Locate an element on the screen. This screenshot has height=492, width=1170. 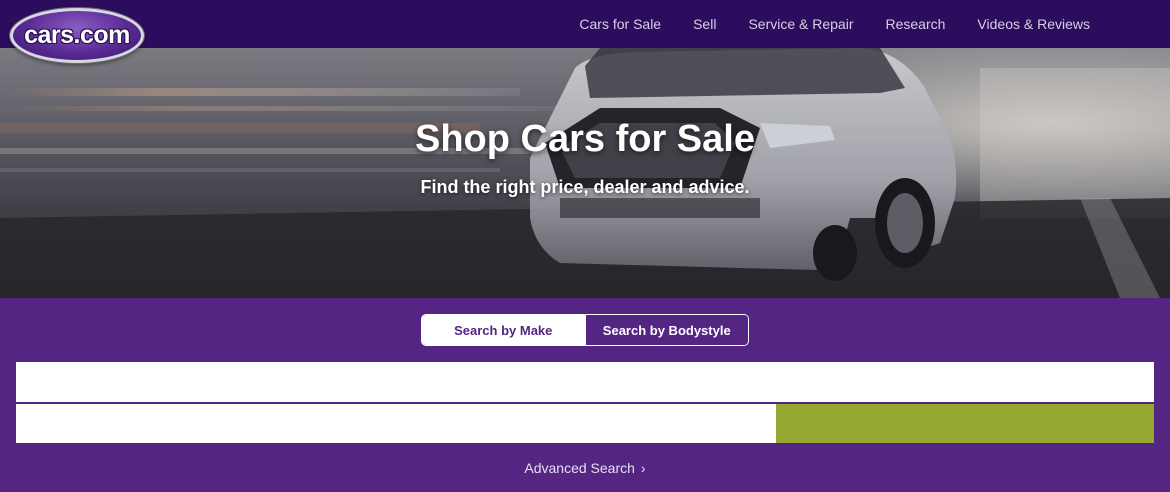
hero-subtitle: Find the right price, dealer and advice. is located at coordinates (585, 187).